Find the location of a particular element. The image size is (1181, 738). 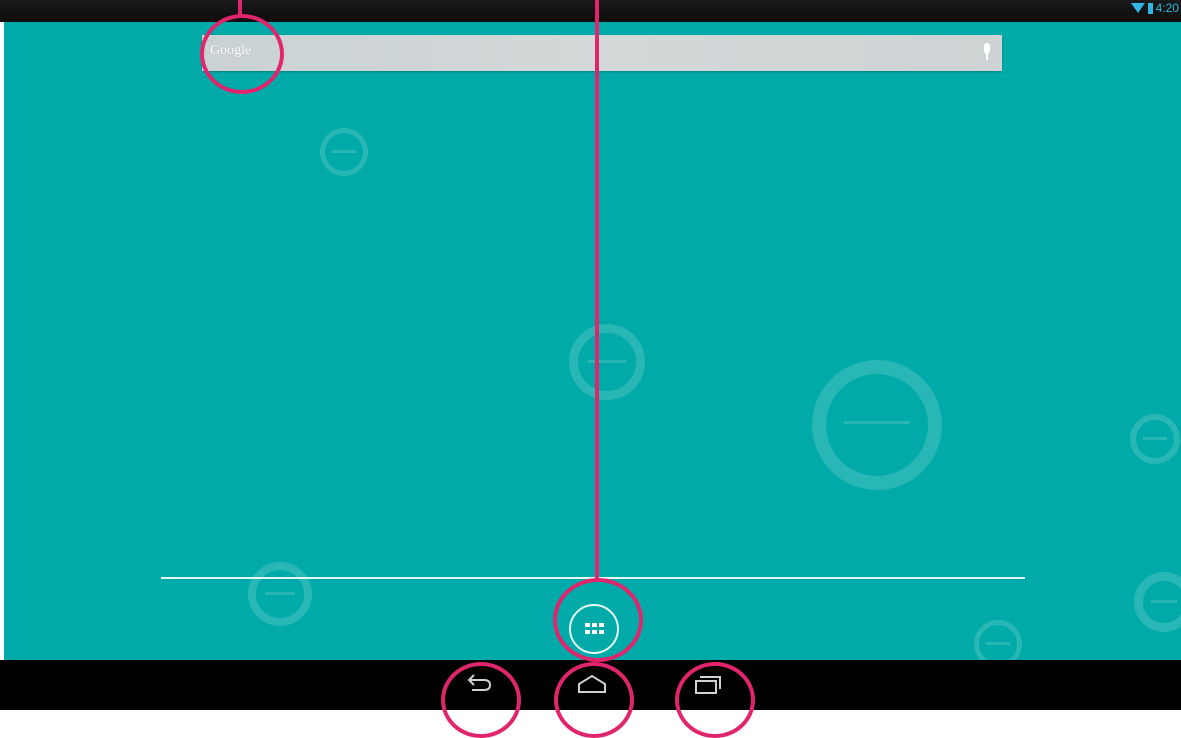

battery-icon is located at coordinates (1150, 8).